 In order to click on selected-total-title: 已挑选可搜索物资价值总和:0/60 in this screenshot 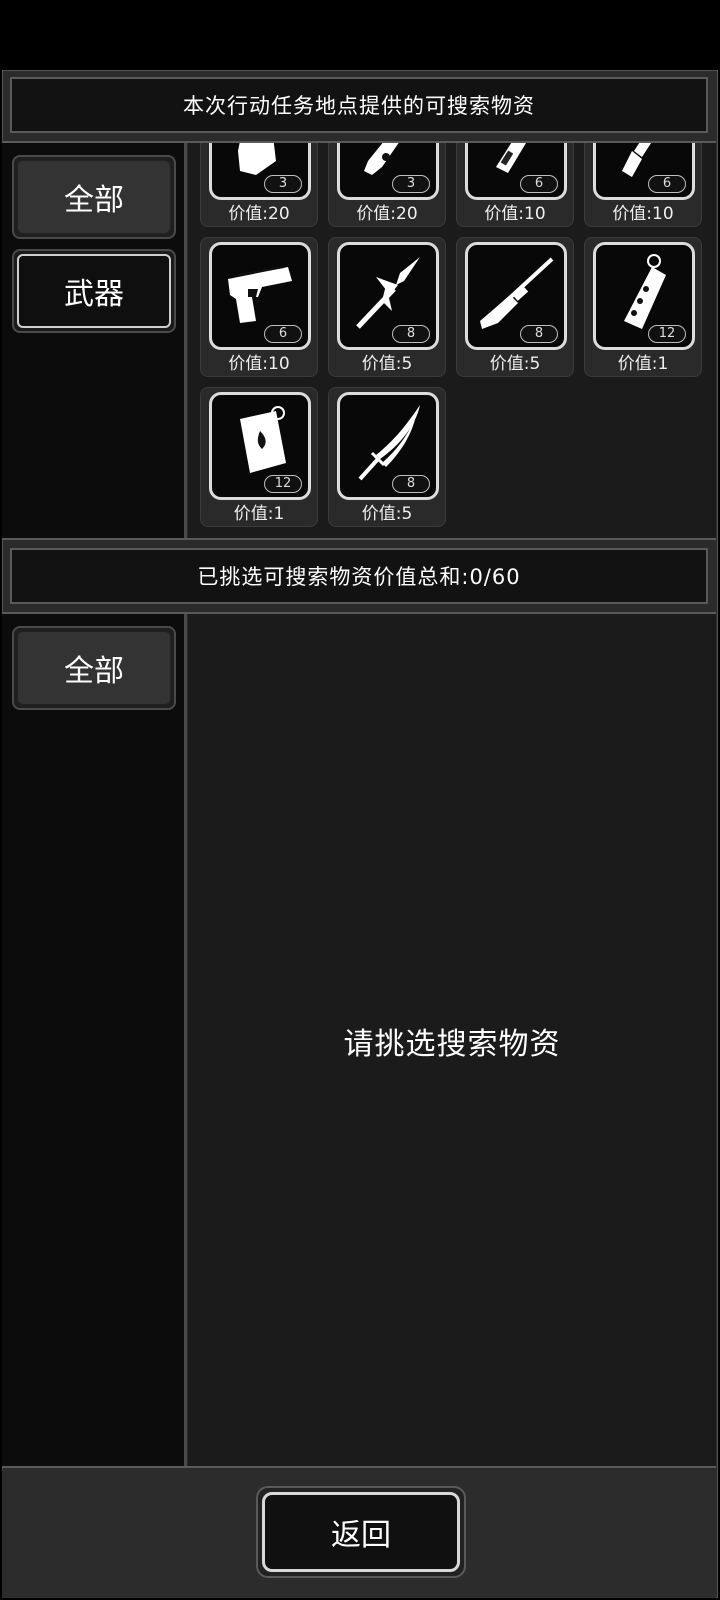, I will do `click(359, 576)`.